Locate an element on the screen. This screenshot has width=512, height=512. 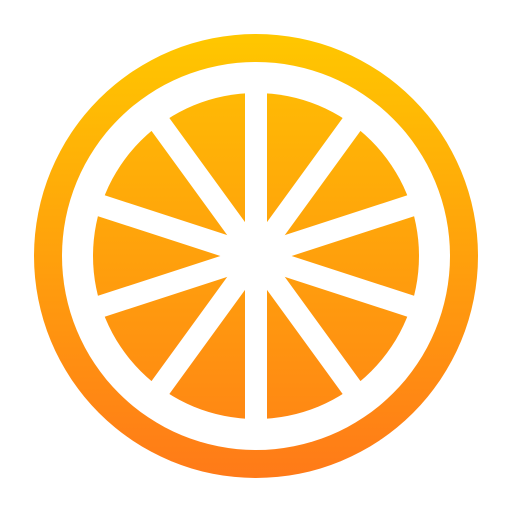
center-hub is located at coordinates (256, 256).